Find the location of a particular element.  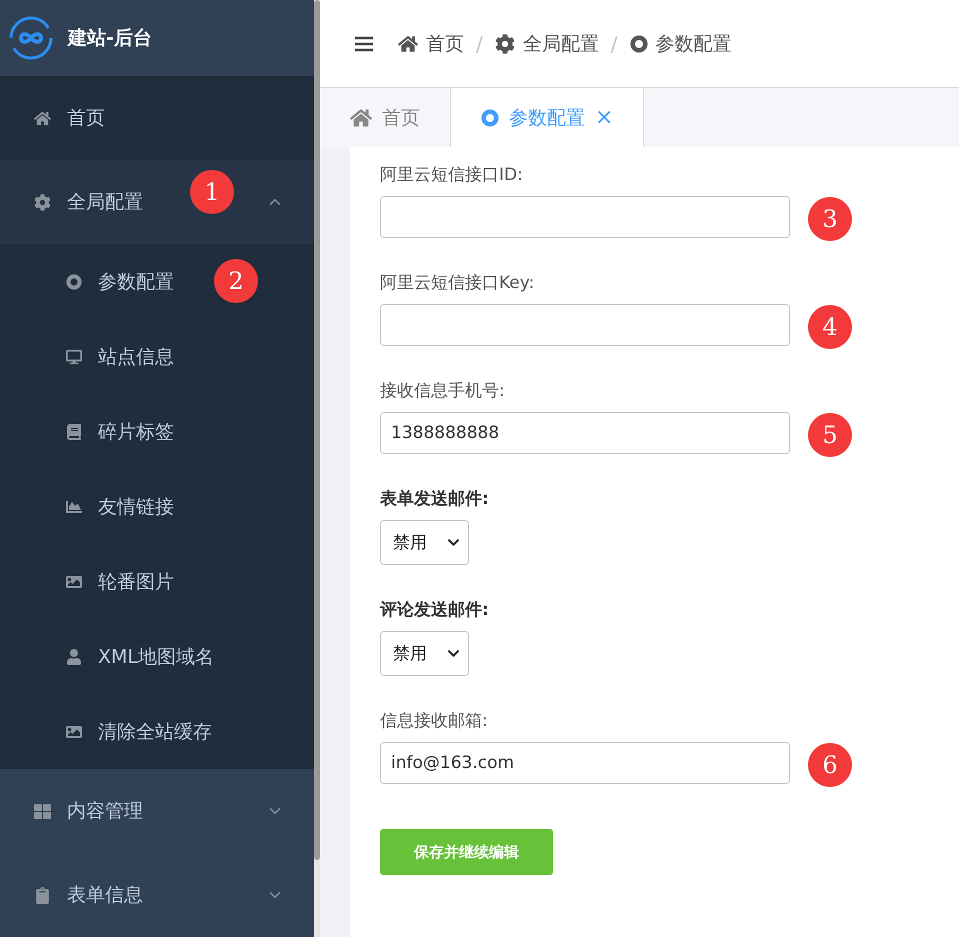

breadcrumb-item: 参数配置 is located at coordinates (694, 44).